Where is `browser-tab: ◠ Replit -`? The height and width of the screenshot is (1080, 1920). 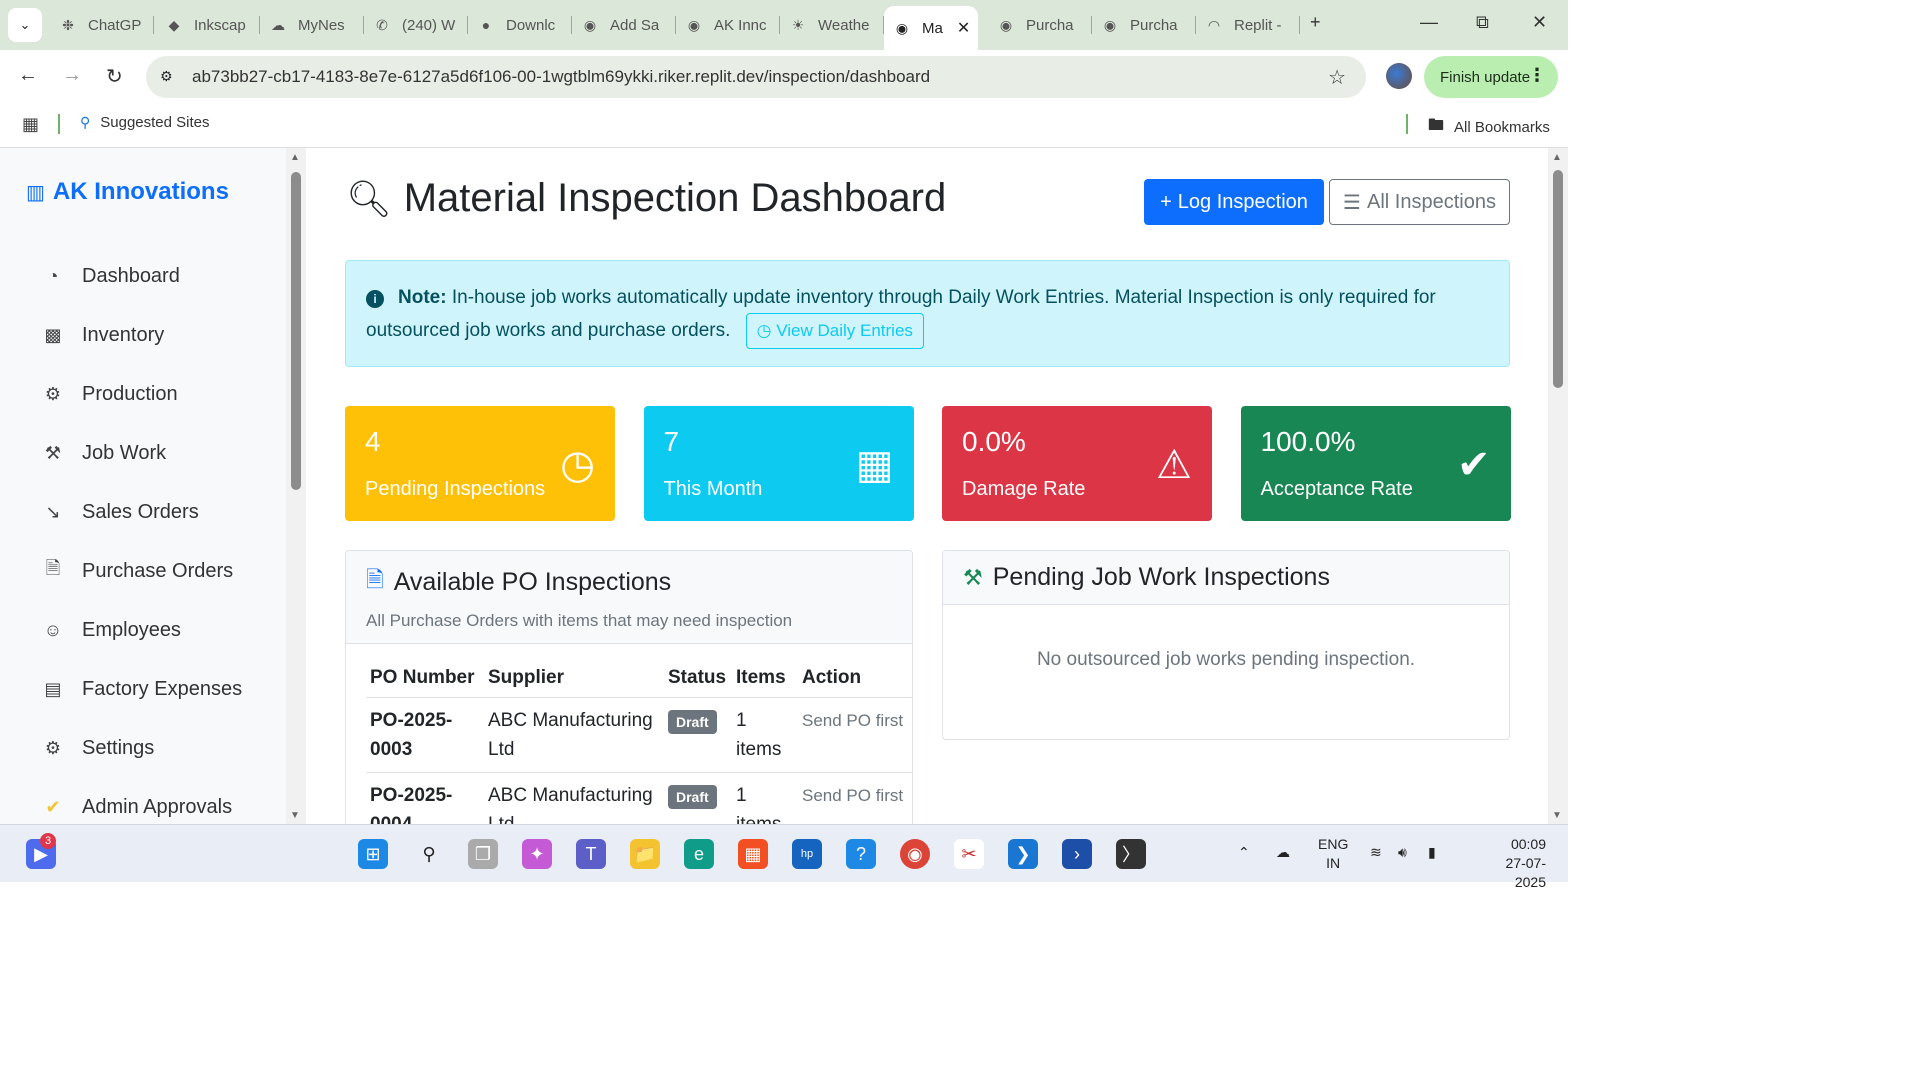 browser-tab: ◠ Replit - is located at coordinates (1248, 25).